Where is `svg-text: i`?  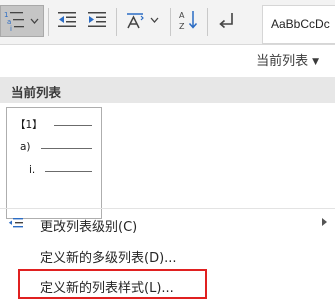 svg-text: i is located at coordinates (11, 29).